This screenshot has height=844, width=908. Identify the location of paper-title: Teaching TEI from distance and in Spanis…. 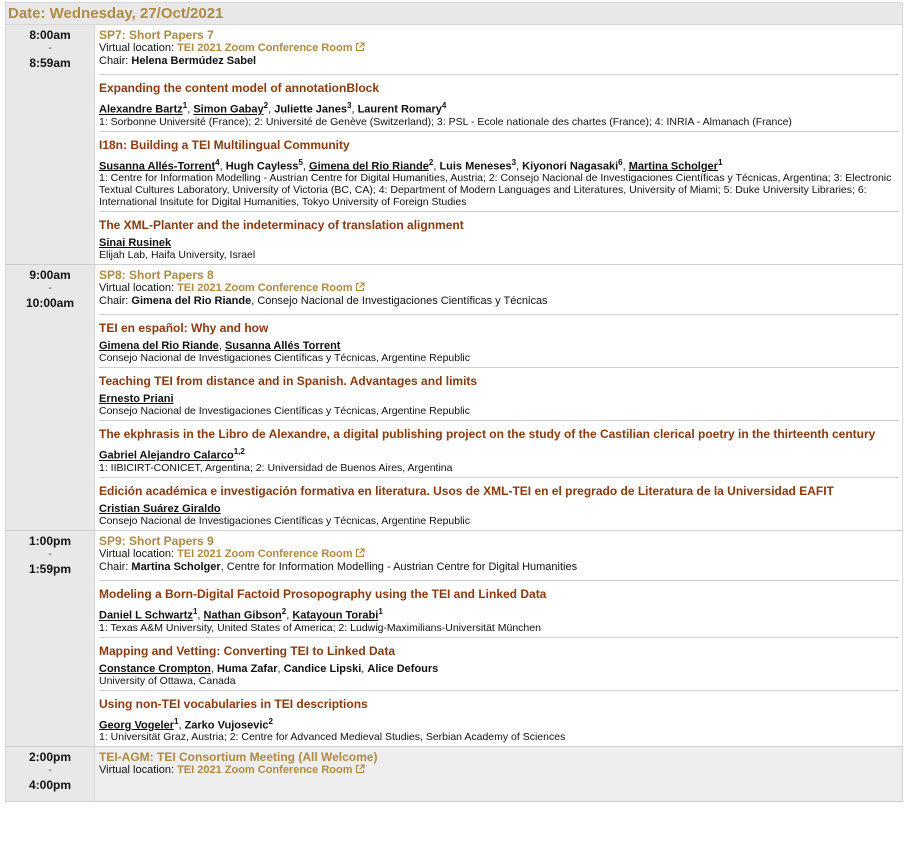
(499, 381).